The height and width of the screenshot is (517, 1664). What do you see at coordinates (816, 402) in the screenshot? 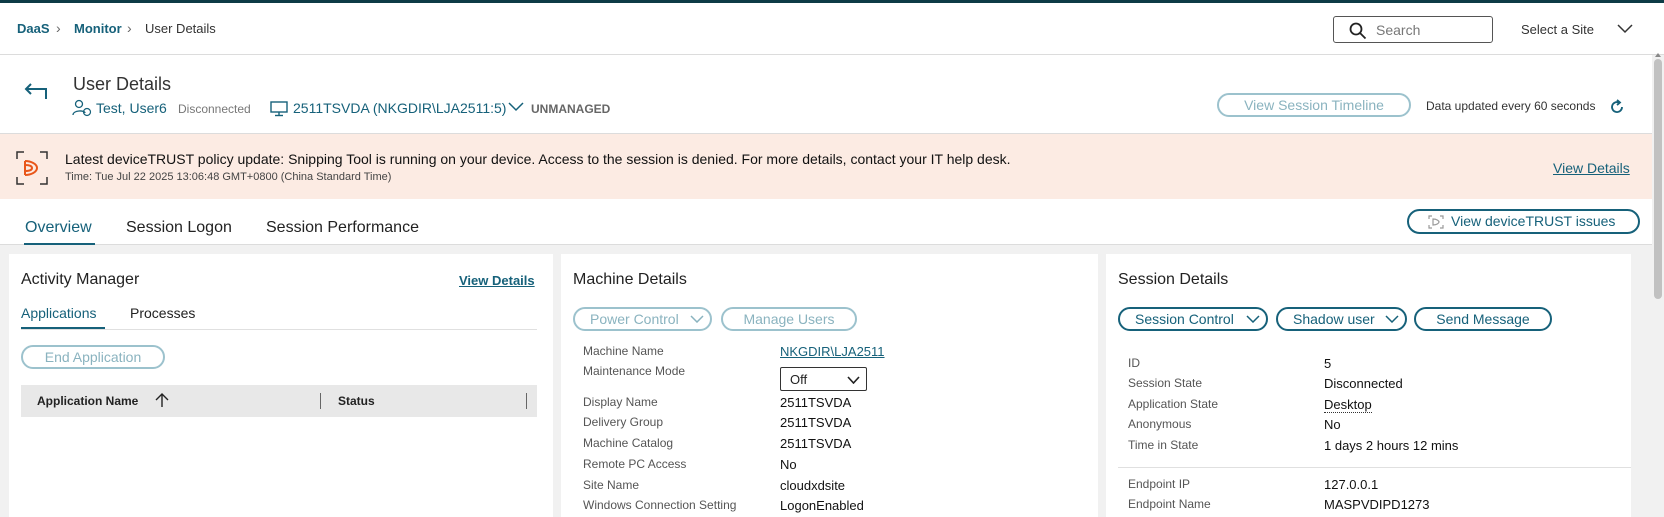
I see `value-display-name: 2511TSVDA` at bounding box center [816, 402].